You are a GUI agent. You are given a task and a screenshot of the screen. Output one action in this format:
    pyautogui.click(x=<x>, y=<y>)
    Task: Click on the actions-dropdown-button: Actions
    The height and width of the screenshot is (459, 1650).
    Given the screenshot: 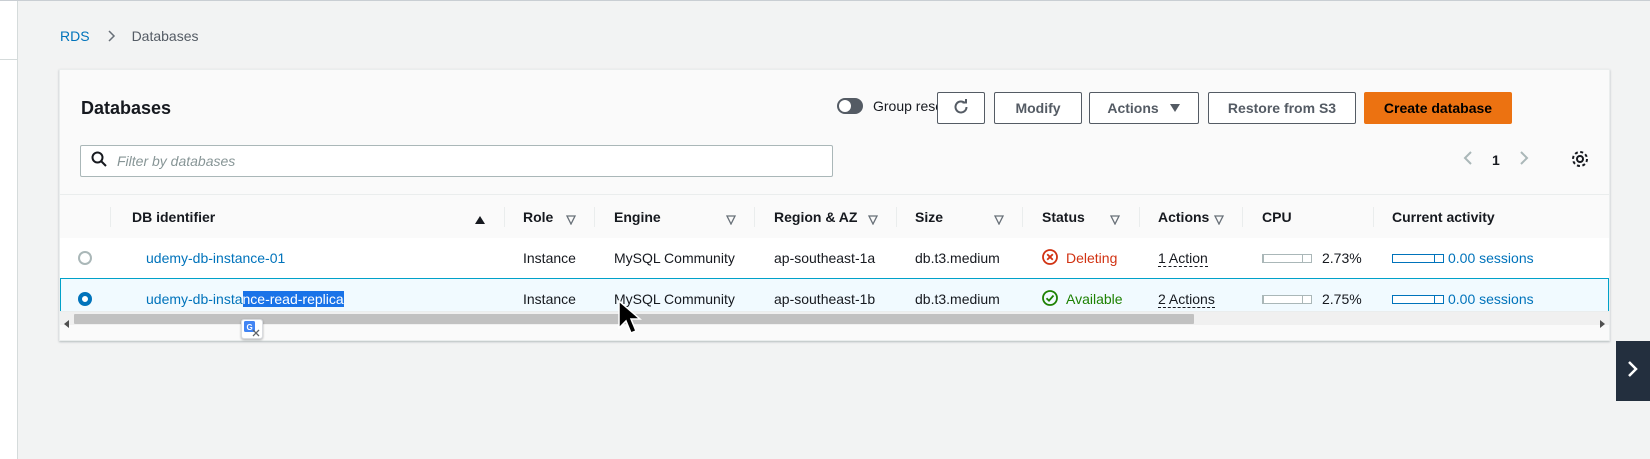 What is the action you would take?
    pyautogui.click(x=1144, y=108)
    